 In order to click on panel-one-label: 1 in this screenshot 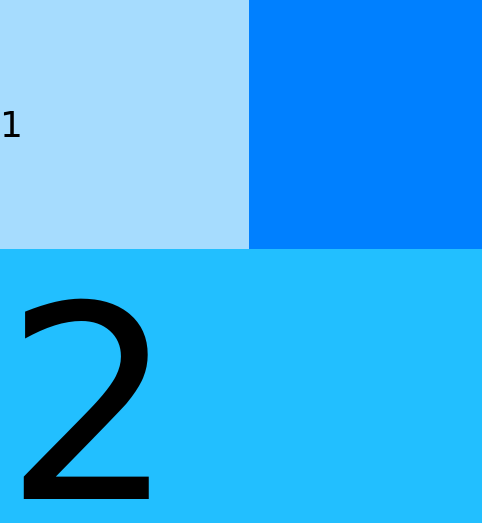, I will do `click(11, 125)`.